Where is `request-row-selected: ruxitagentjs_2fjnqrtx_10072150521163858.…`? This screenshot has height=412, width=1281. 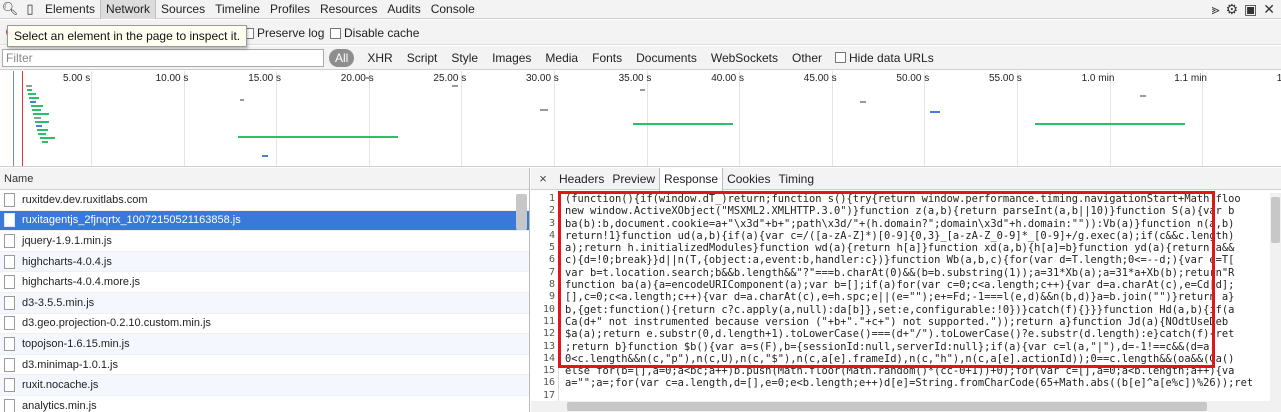
request-row-selected: ruxitagentjs_2fjnqrtx_10072150521163858.… is located at coordinates (264, 221).